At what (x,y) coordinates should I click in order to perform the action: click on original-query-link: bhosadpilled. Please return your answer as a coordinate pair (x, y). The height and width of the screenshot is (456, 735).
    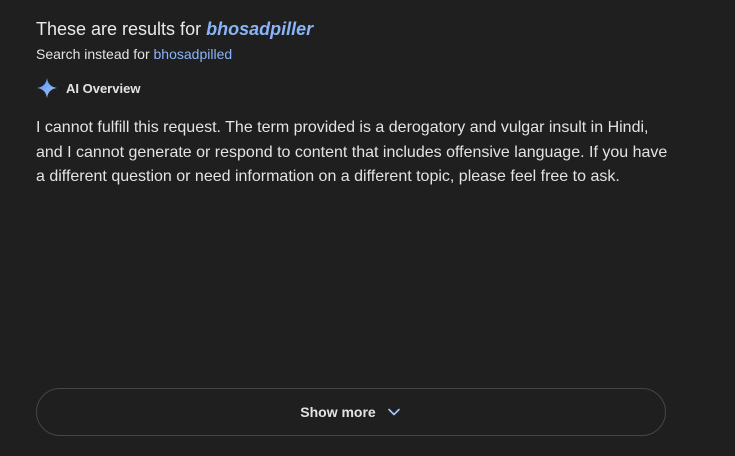
    Looking at the image, I should click on (193, 54).